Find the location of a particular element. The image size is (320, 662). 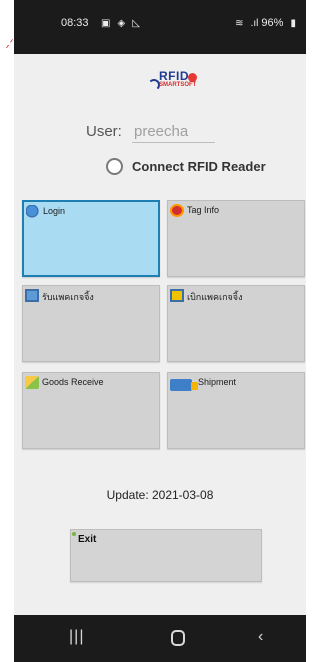

exit-label: Exit is located at coordinates (87, 539).